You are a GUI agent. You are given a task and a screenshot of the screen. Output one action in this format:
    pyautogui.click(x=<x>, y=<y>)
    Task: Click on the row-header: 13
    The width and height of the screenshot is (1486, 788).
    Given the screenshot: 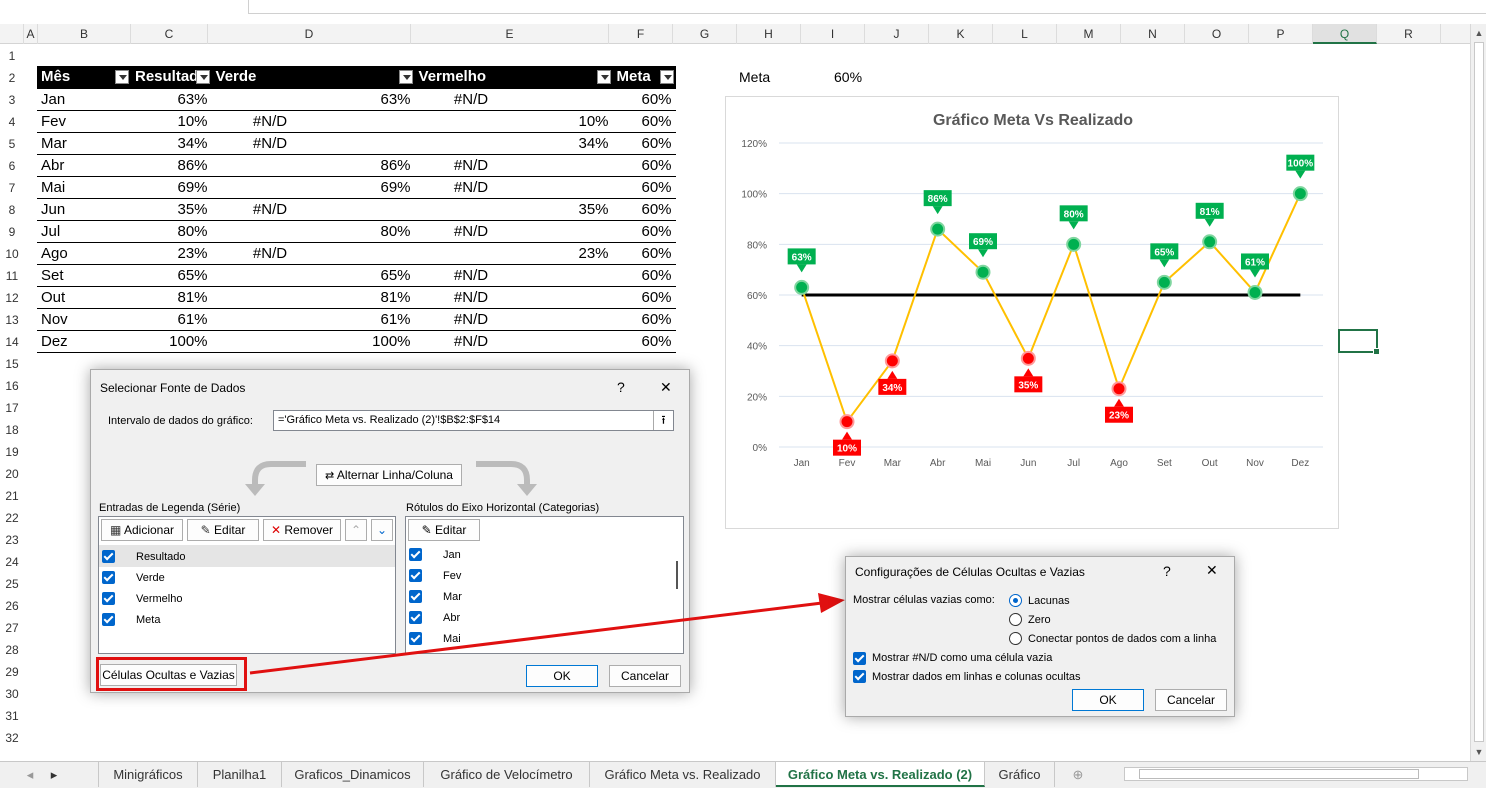 What is the action you would take?
    pyautogui.click(x=12, y=320)
    